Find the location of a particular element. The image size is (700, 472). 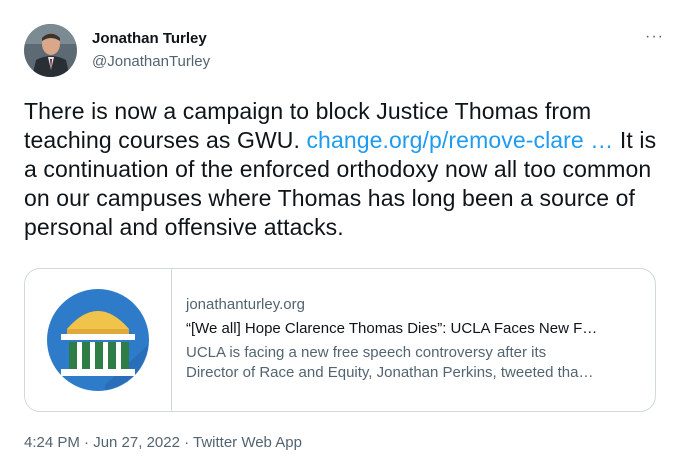

avatar-image is located at coordinates (50, 50).